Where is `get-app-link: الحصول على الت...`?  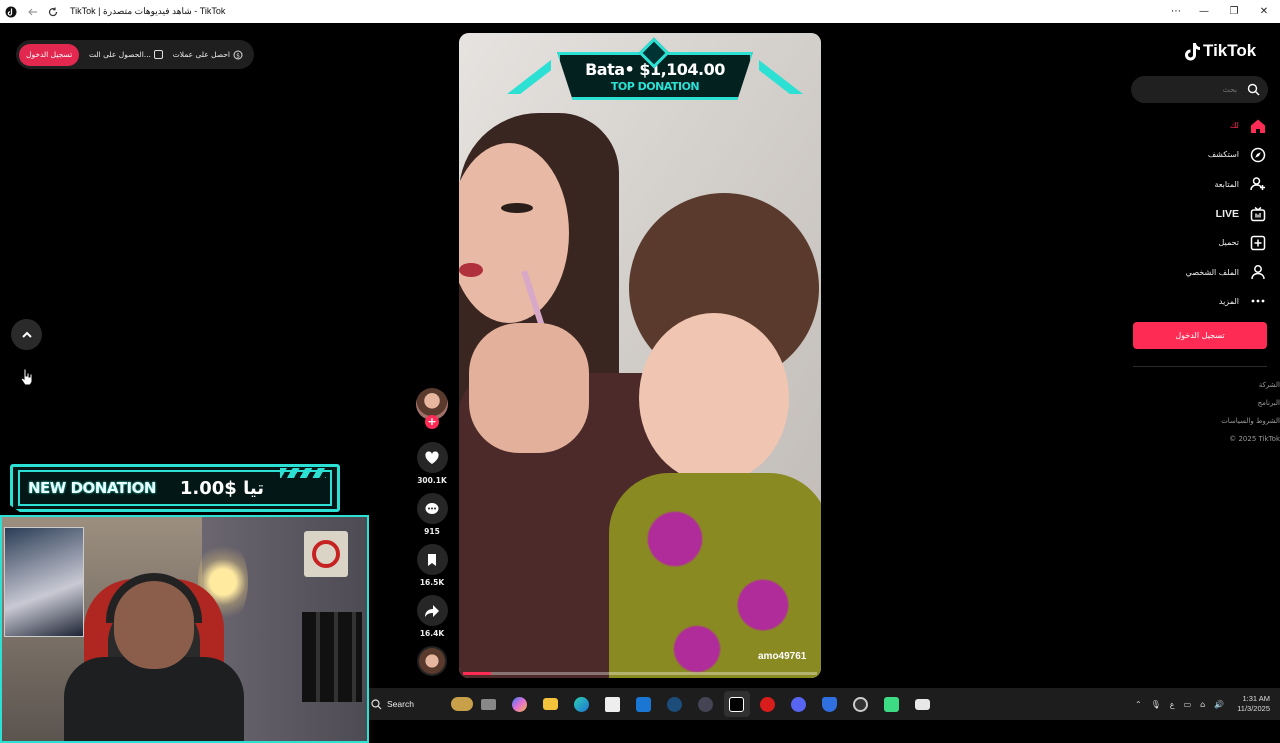
get-app-link: الحصول على الت... is located at coordinates (126, 54).